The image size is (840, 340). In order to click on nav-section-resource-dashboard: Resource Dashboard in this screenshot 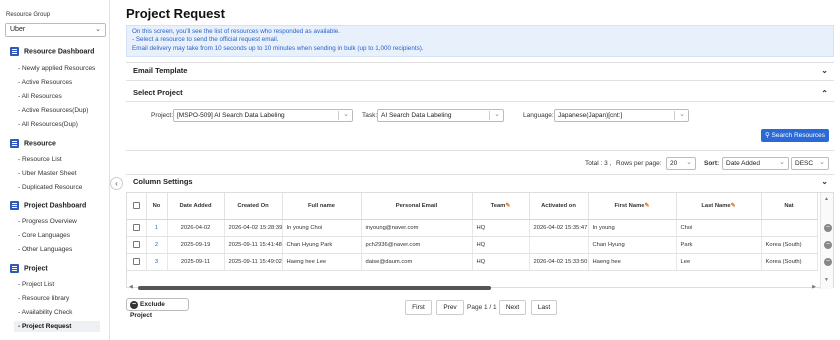, I will do `click(52, 51)`.